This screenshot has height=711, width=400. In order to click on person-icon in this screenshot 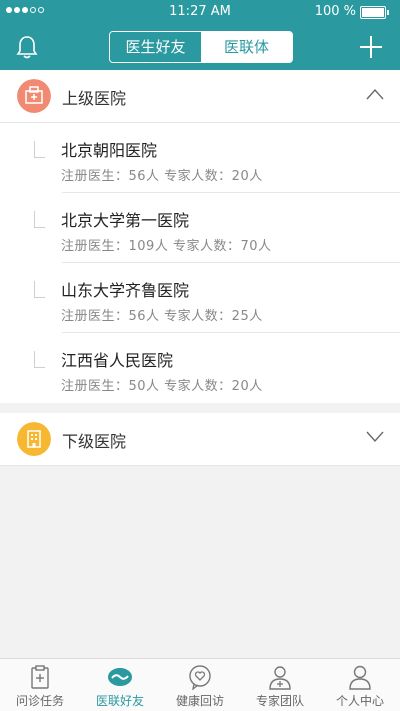, I will do `click(360, 677)`.